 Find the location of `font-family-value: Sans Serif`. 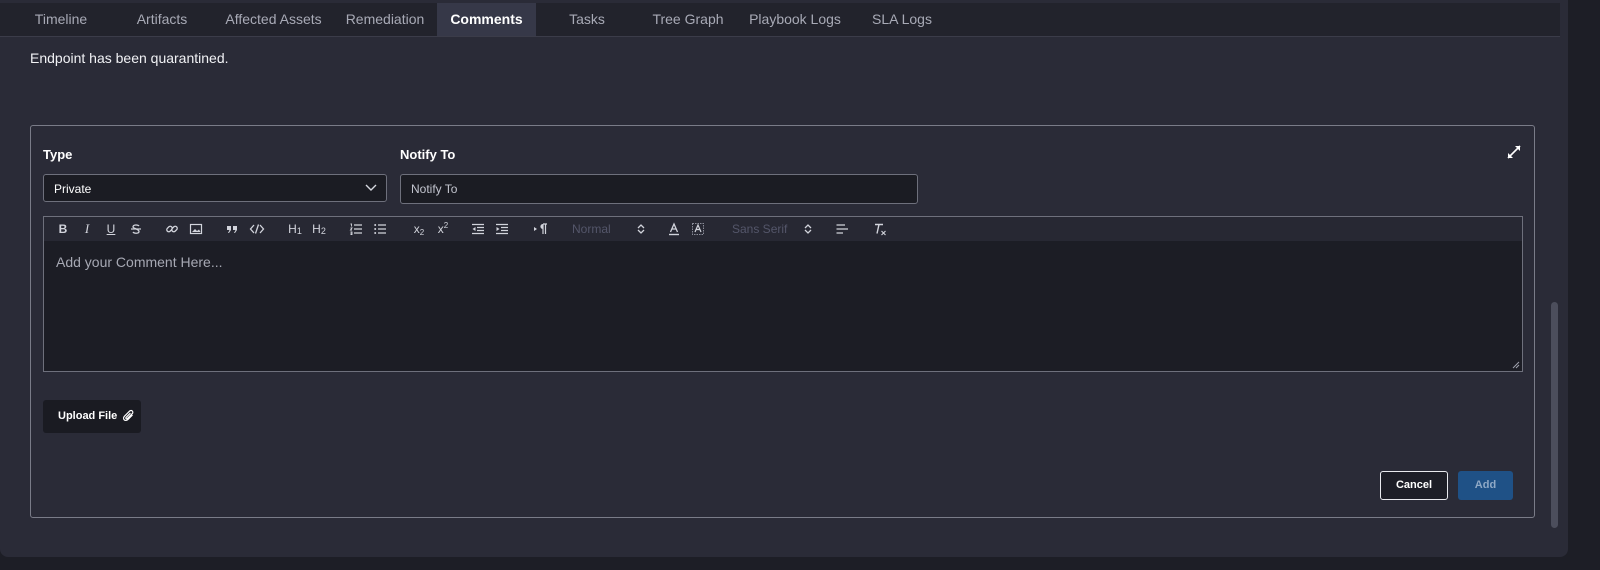

font-family-value: Sans Serif is located at coordinates (760, 229).